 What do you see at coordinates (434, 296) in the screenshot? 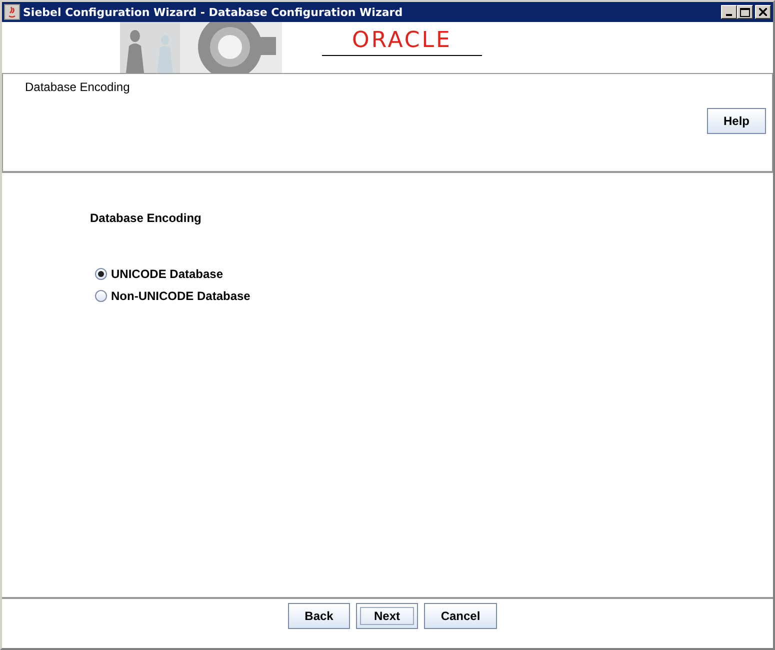
I see `radio-option: Non-UNICODE Database` at bounding box center [434, 296].